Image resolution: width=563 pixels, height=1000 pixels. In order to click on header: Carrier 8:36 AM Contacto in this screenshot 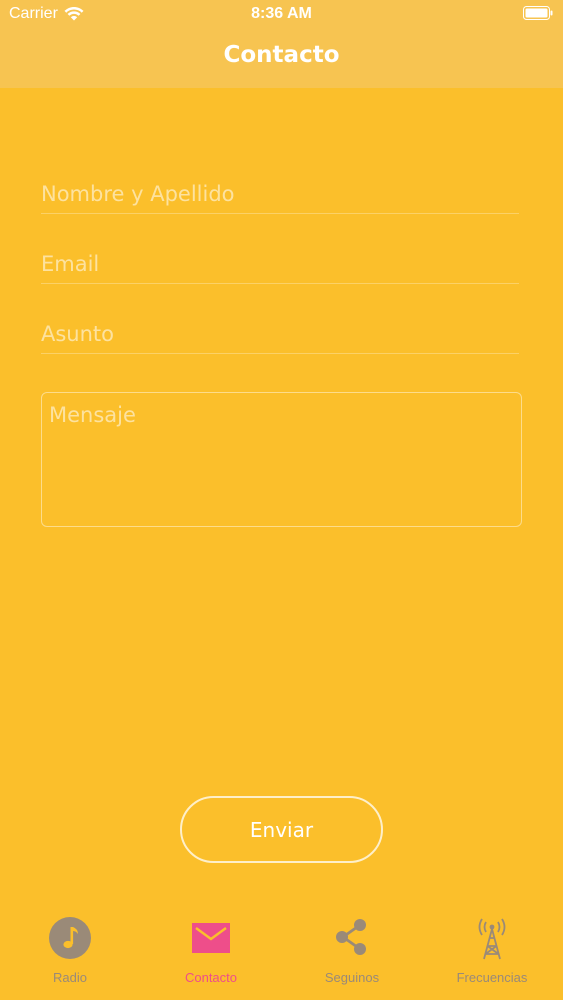, I will do `click(281, 44)`.